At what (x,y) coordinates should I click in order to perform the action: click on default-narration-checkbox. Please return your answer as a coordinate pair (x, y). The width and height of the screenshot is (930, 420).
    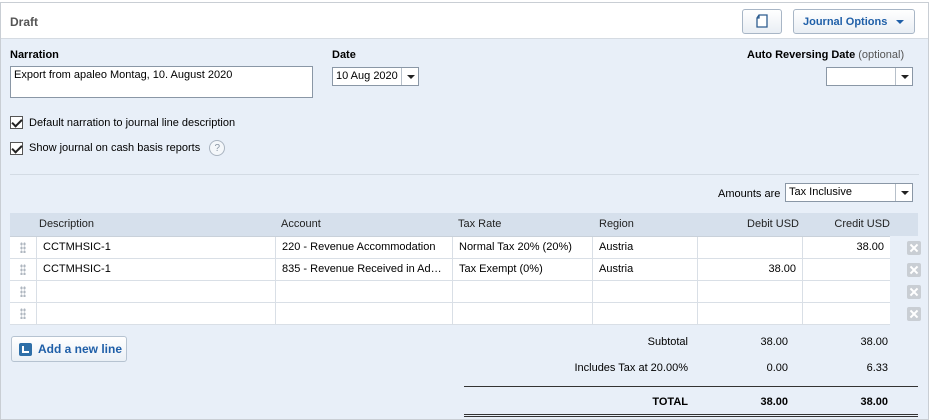
    Looking at the image, I should click on (16, 122).